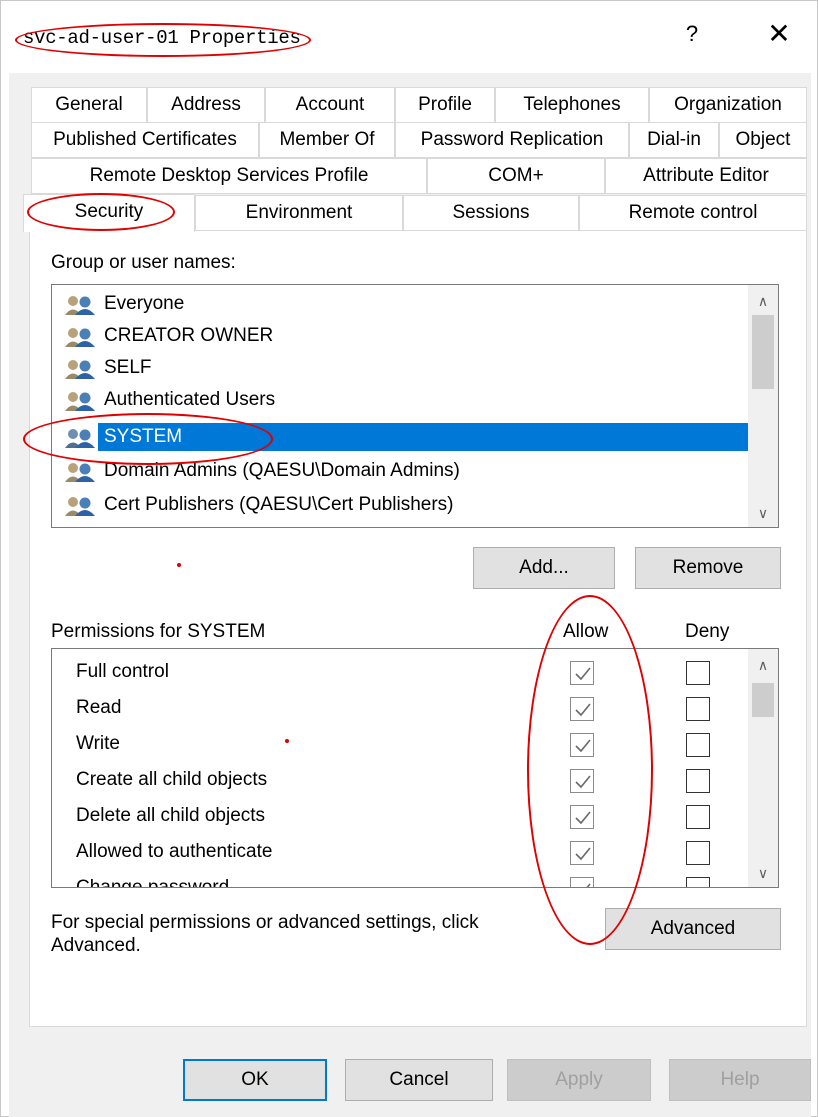 Image resolution: width=818 pixels, height=1117 pixels. I want to click on permission-name: Write, so click(98, 743).